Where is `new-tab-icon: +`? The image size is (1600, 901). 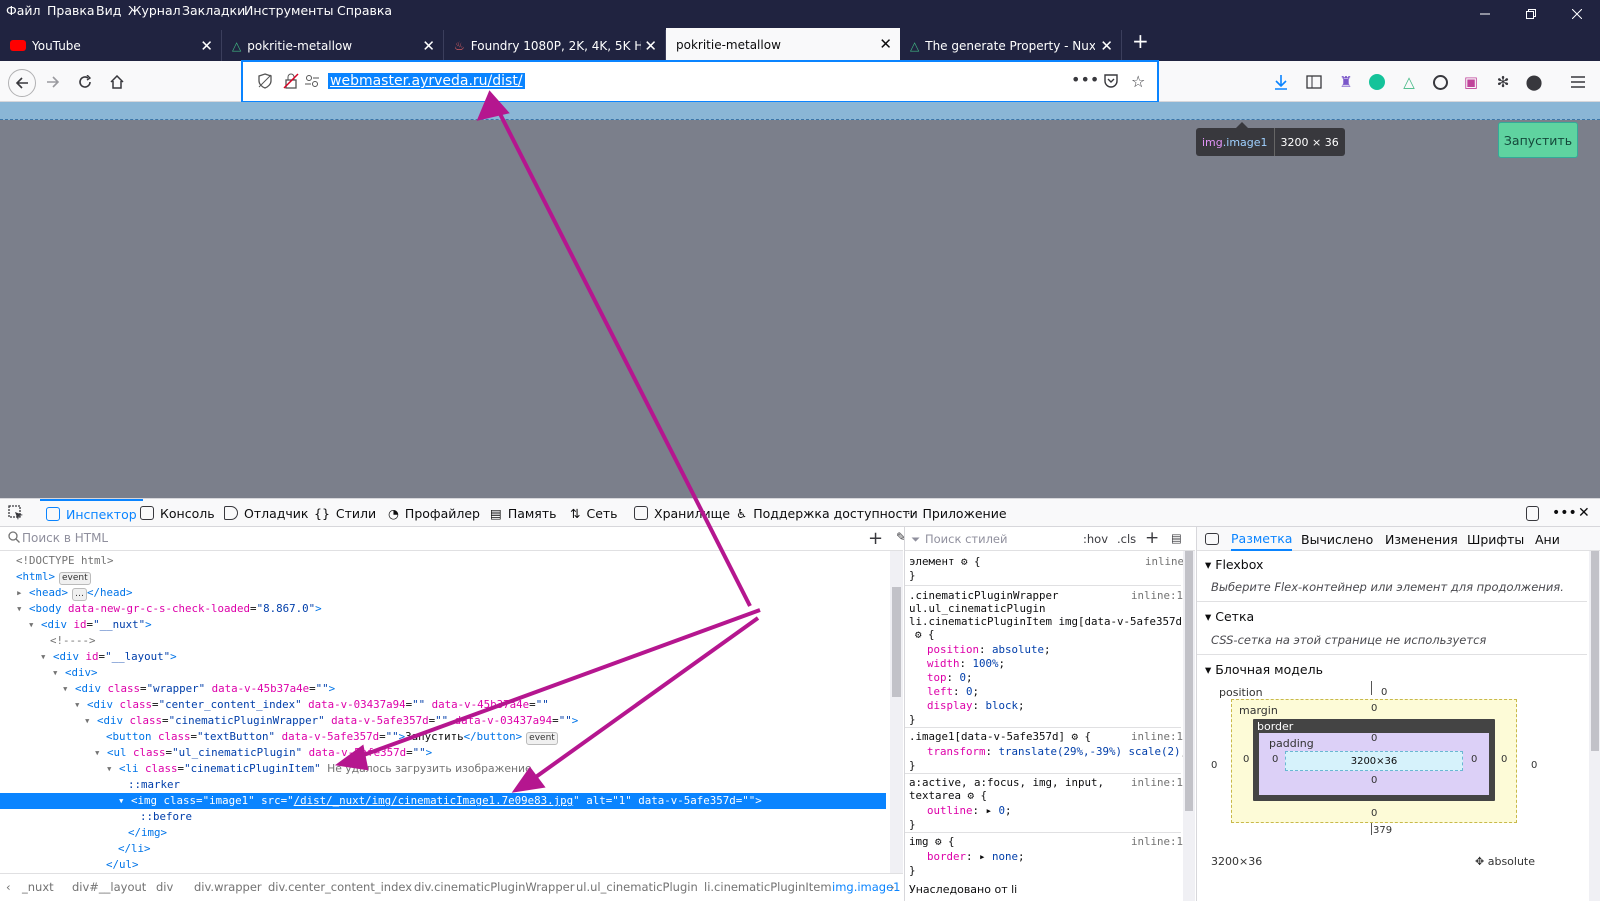
new-tab-icon: + is located at coordinates (1140, 41).